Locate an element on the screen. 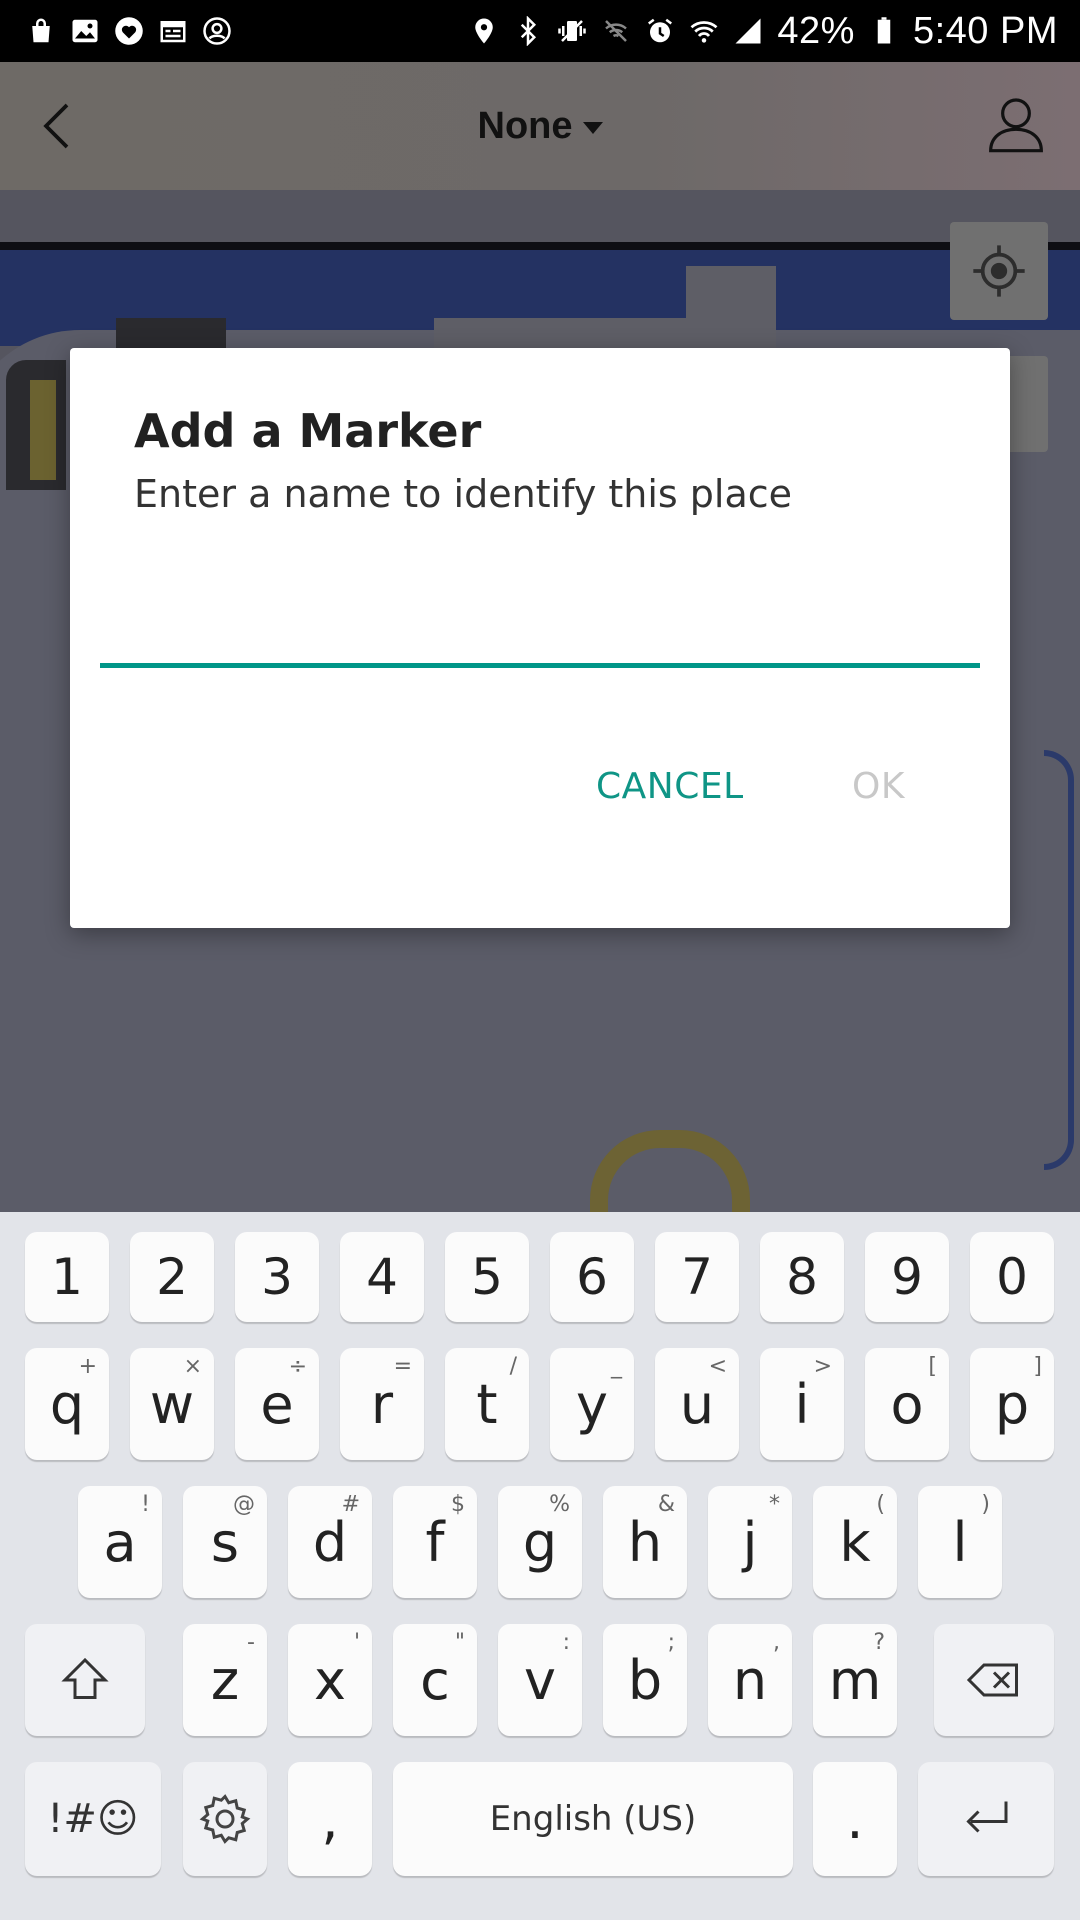 This screenshot has width=1080, height=1920. period-key-label: . is located at coordinates (855, 1819).